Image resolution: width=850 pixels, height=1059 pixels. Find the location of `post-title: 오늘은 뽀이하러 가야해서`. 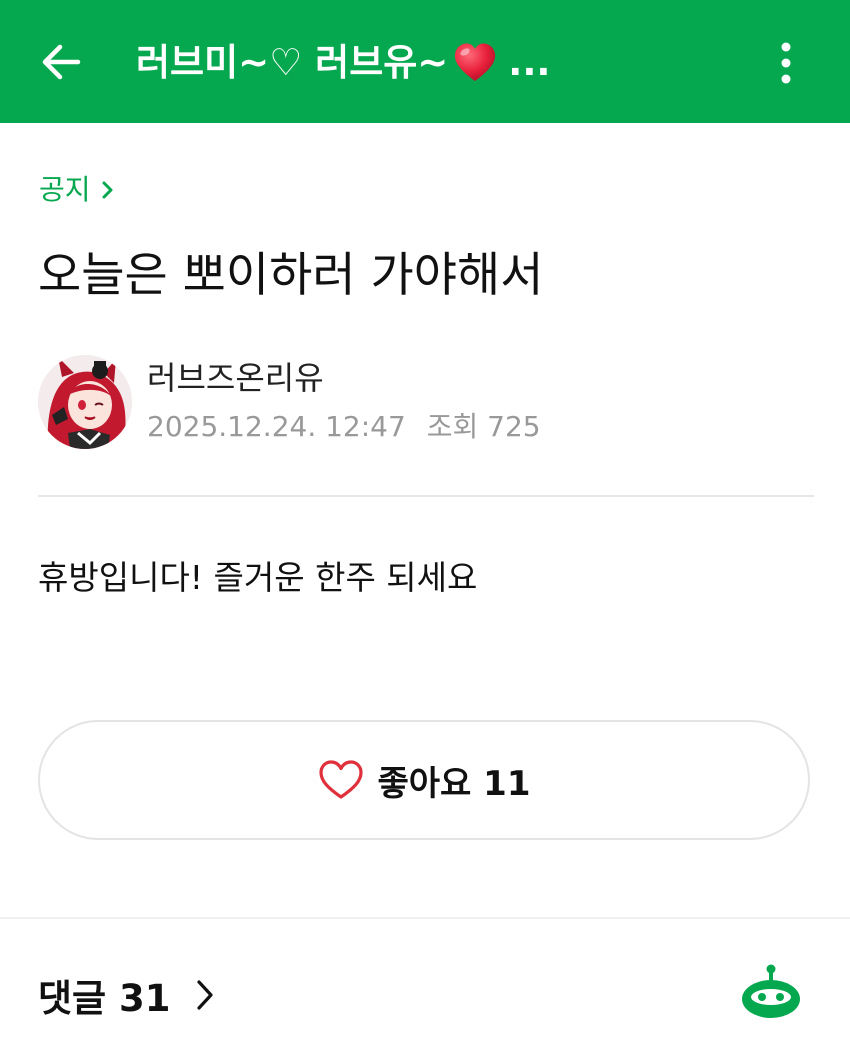

post-title: 오늘은 뽀이하러 가야해서 is located at coordinates (291, 275).